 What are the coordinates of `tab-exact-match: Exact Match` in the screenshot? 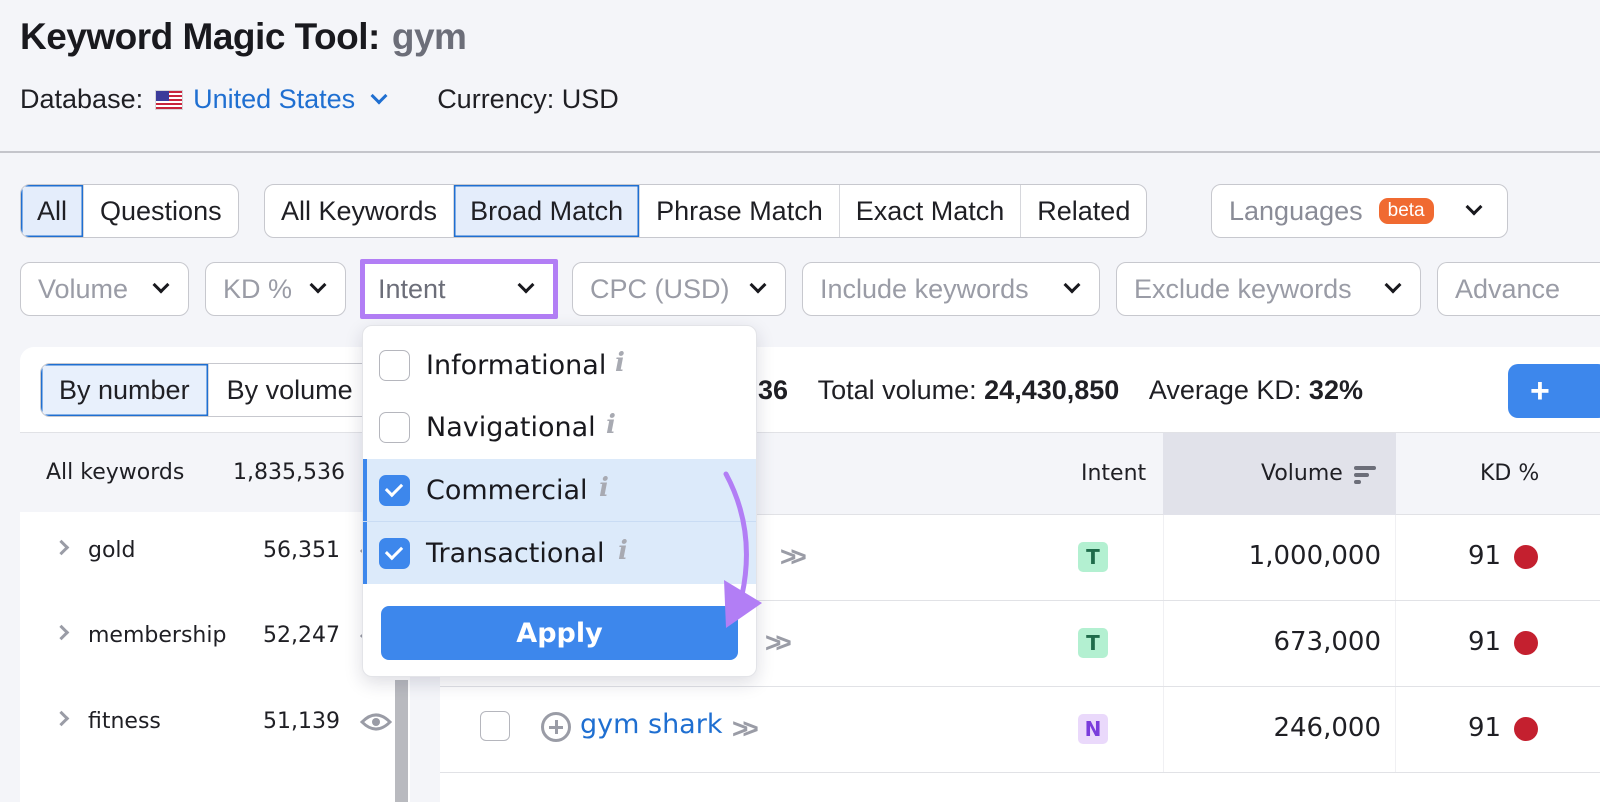 It's located at (929, 211).